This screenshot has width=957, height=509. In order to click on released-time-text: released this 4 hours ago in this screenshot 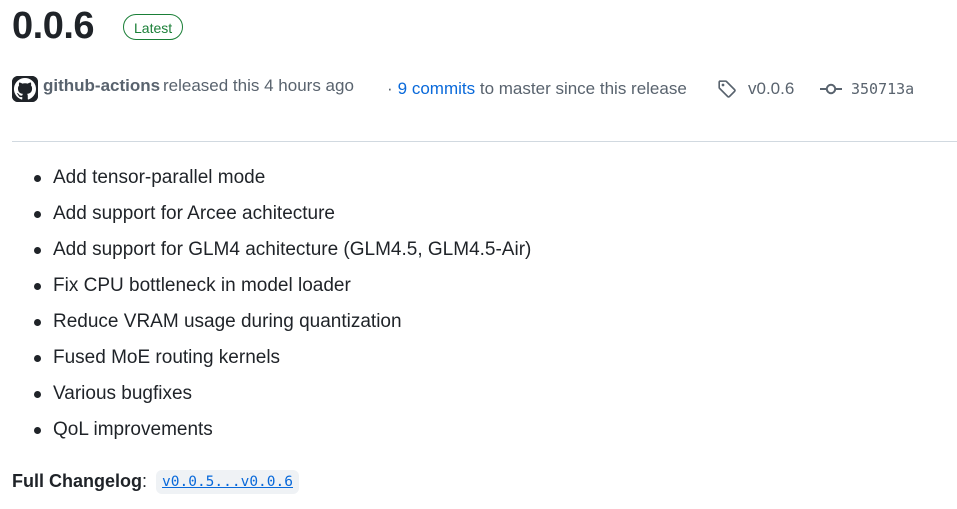, I will do `click(258, 85)`.